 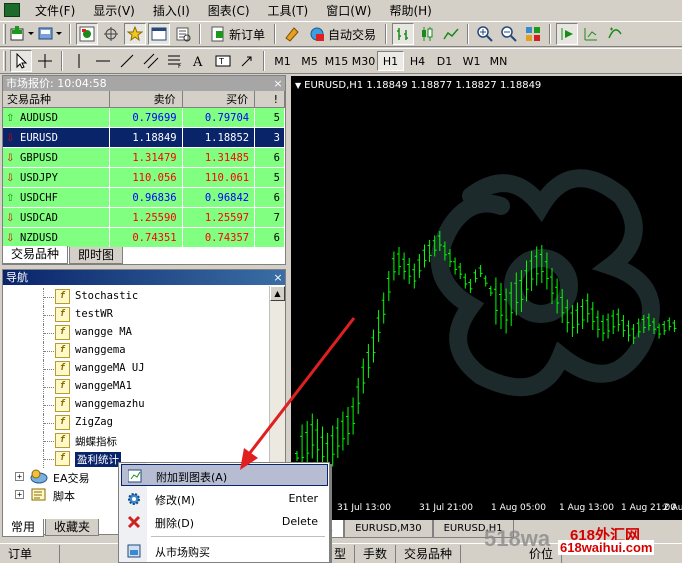 I want to click on symbol-cell: ⇧ USDCHF, so click(x=57, y=197).